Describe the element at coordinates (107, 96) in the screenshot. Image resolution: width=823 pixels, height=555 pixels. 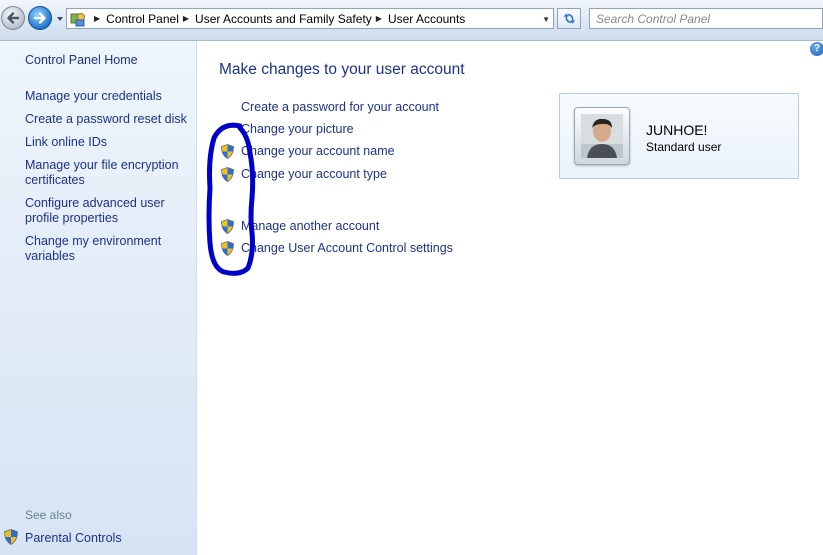
I see `sidebar-link-manage-credentials: Manage your credentials` at that location.